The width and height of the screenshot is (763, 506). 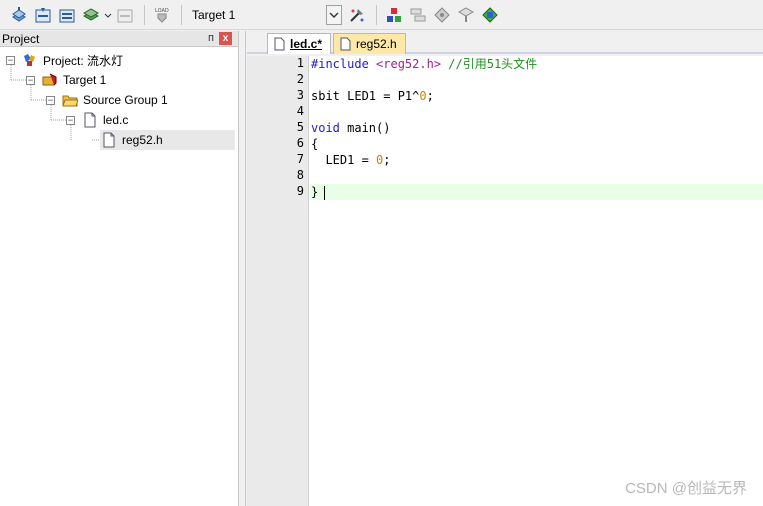 I want to click on preprocessor: #include, so click(x=344, y=64).